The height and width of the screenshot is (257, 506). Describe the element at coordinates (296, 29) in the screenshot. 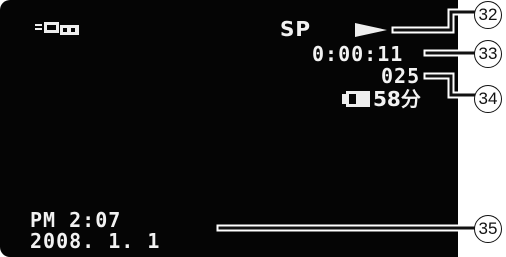

I see `recording-mode-label: SP` at that location.